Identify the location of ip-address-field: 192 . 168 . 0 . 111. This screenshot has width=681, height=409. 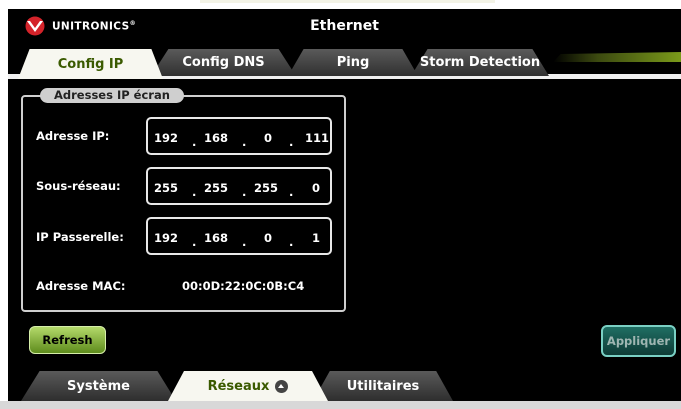
(239, 136).